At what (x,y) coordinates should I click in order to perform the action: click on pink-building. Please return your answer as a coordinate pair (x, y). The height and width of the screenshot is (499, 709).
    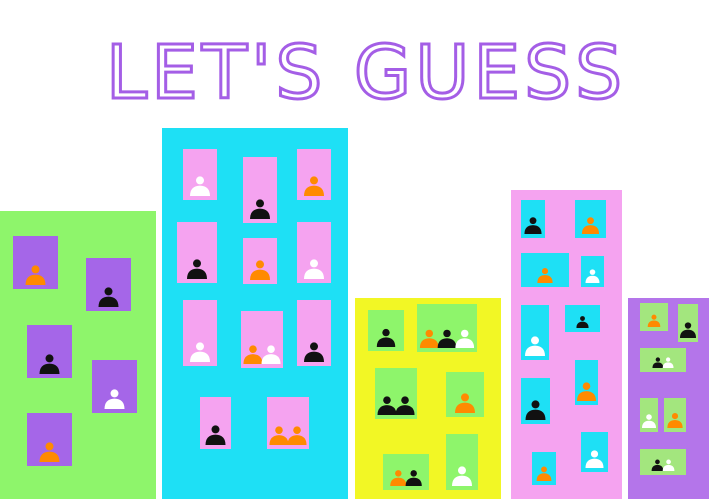
    Looking at the image, I should click on (566, 344).